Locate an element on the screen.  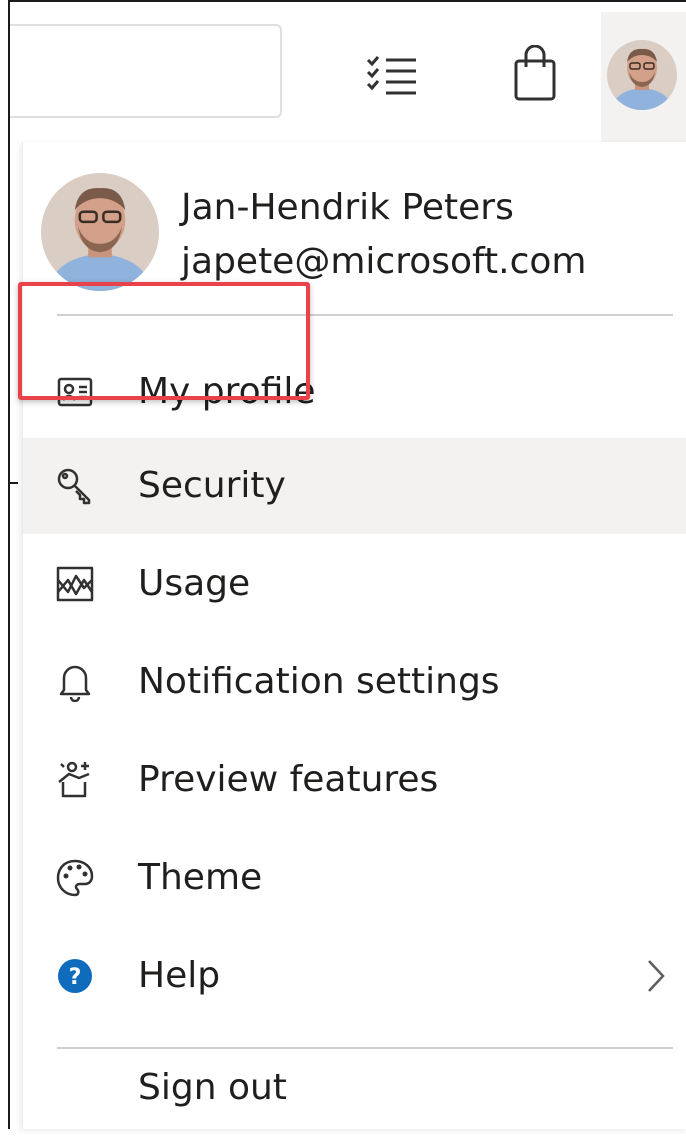
user-email: japete@microsoft.com is located at coordinates (384, 261).